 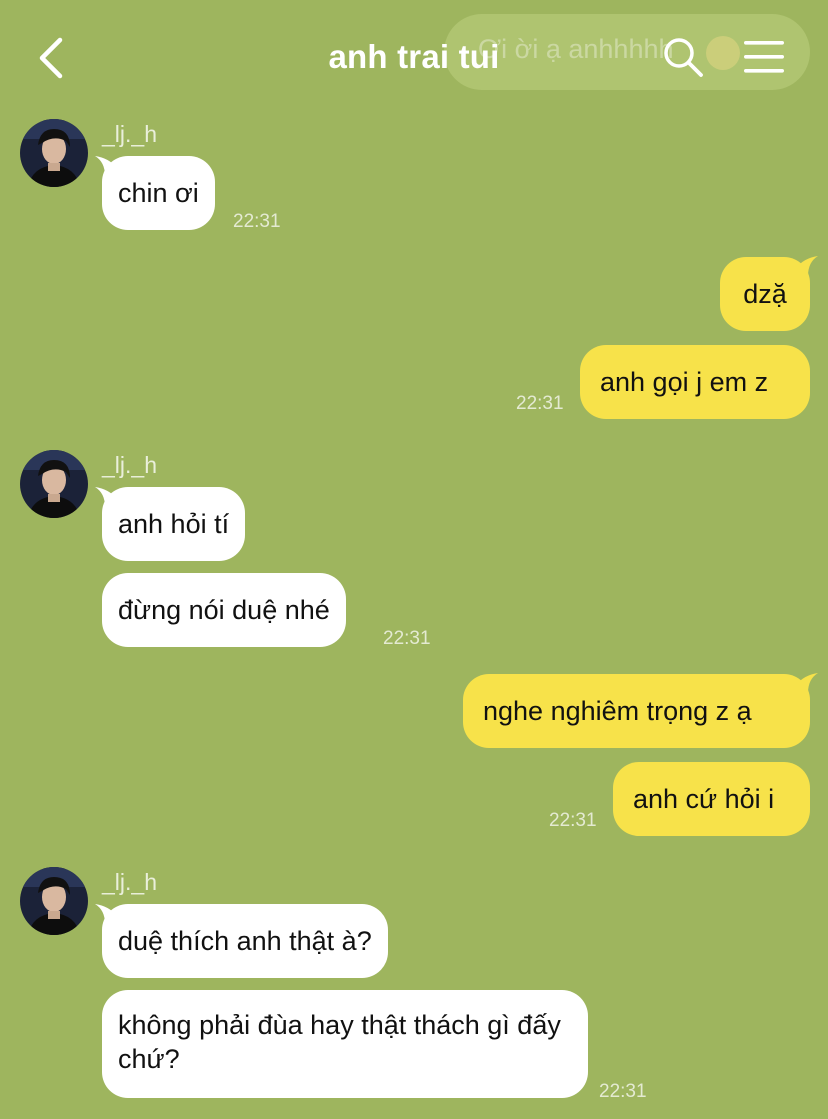 I want to click on chat-header: Ơi ời ạ anhhhhh anh trai tui, so click(x=414, y=56).